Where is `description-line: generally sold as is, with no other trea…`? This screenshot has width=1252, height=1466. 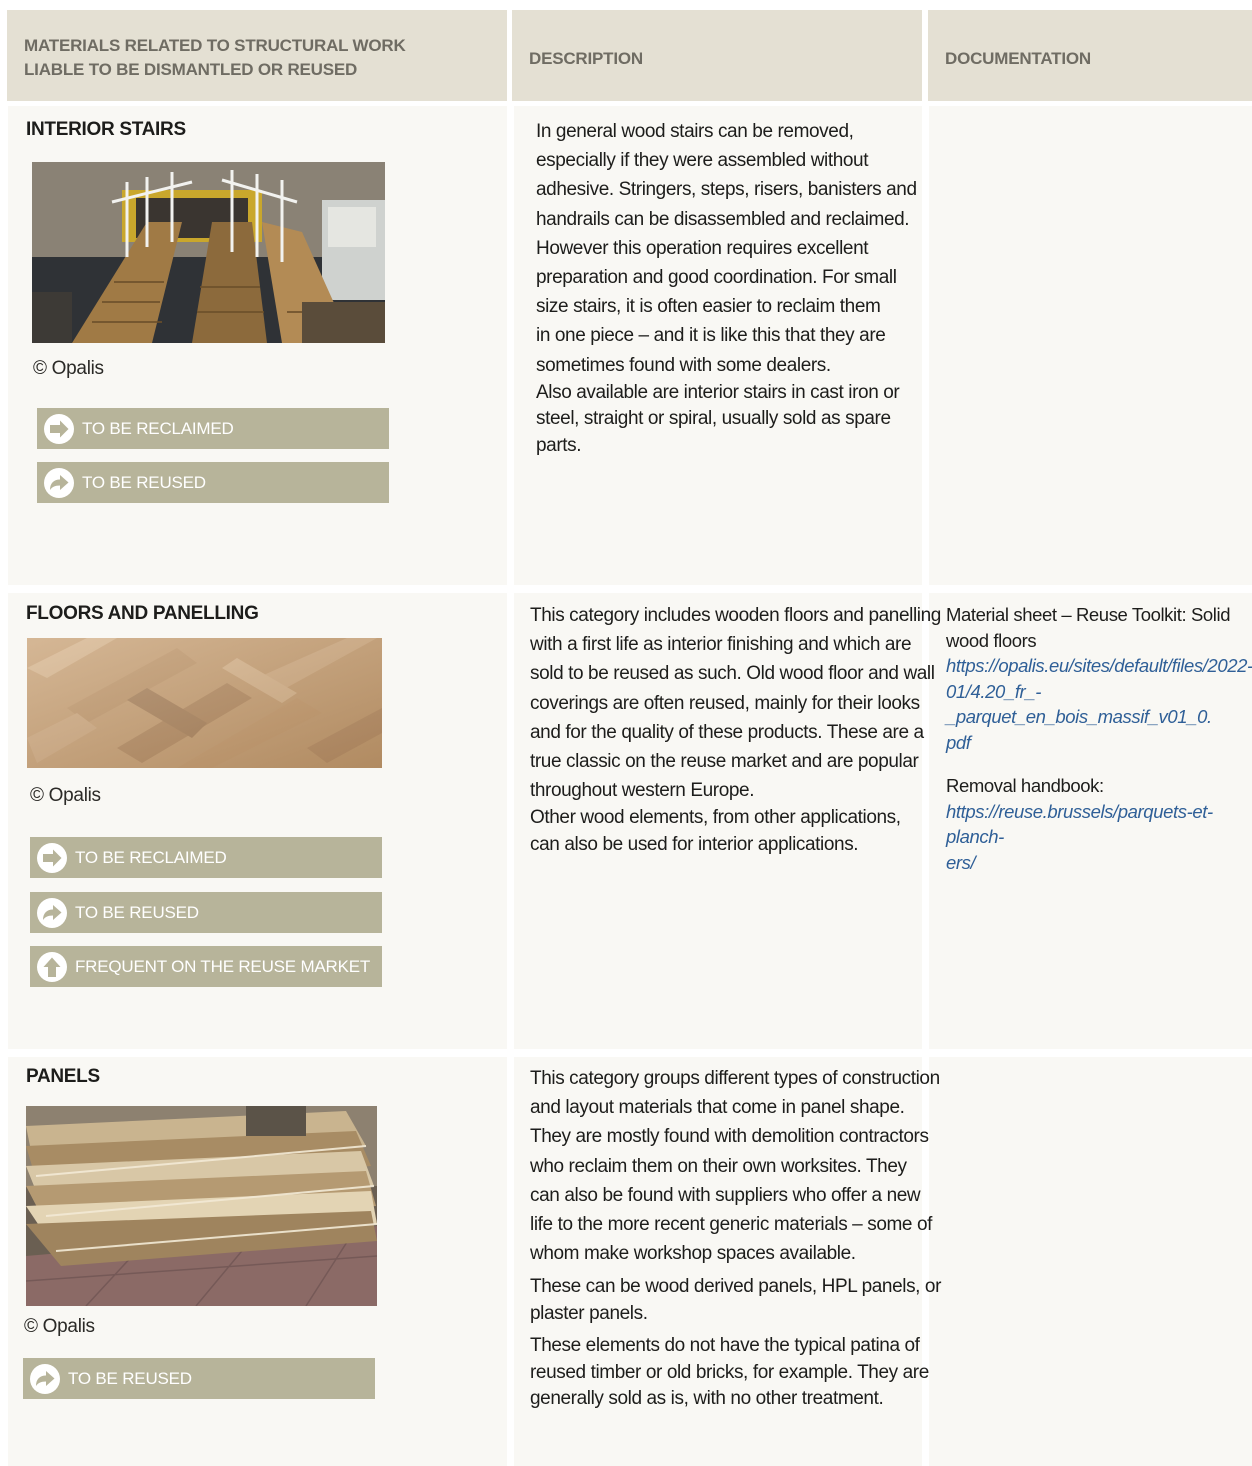
description-line: generally sold as is, with no other trea… is located at coordinates (707, 1399).